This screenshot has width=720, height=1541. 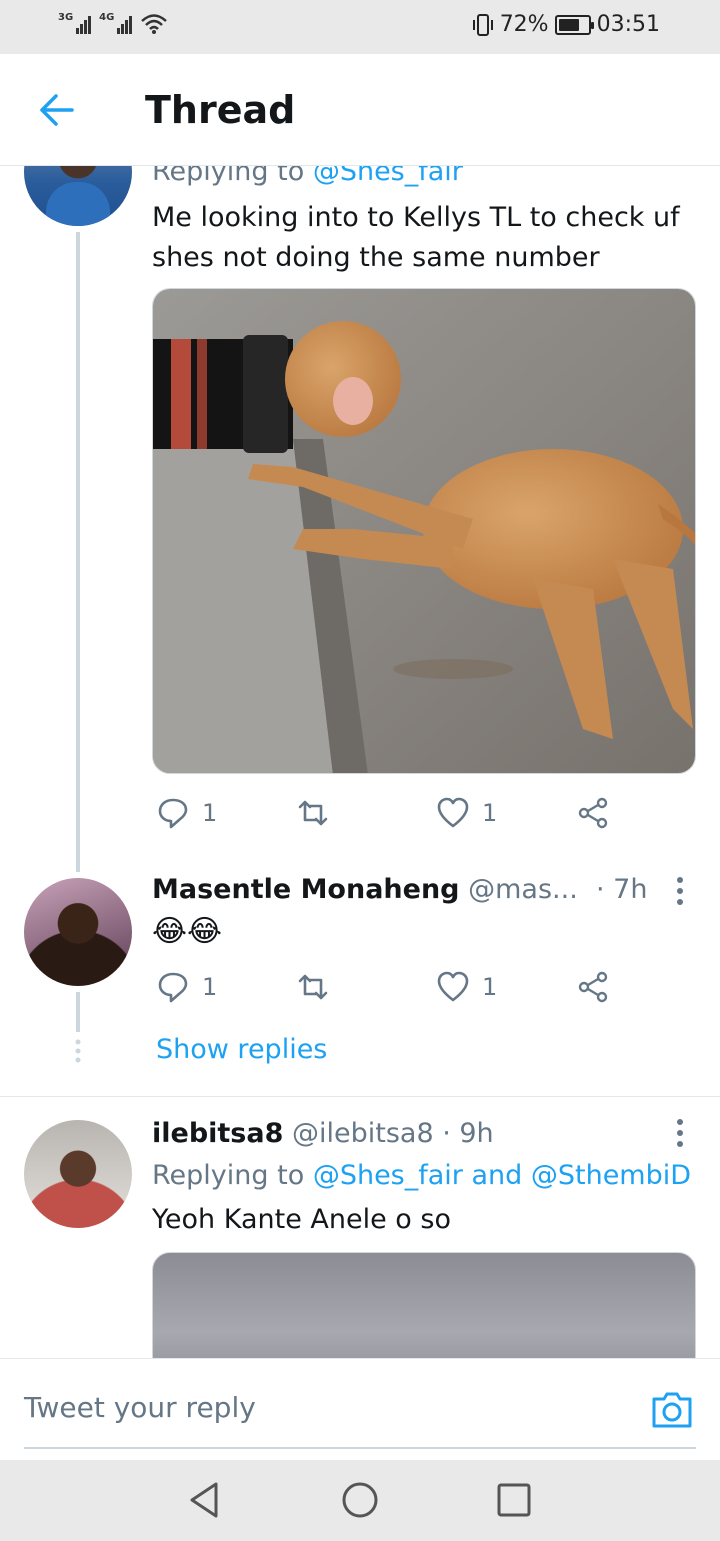 I want to click on timestamp: · 9h, so click(x=468, y=1133).